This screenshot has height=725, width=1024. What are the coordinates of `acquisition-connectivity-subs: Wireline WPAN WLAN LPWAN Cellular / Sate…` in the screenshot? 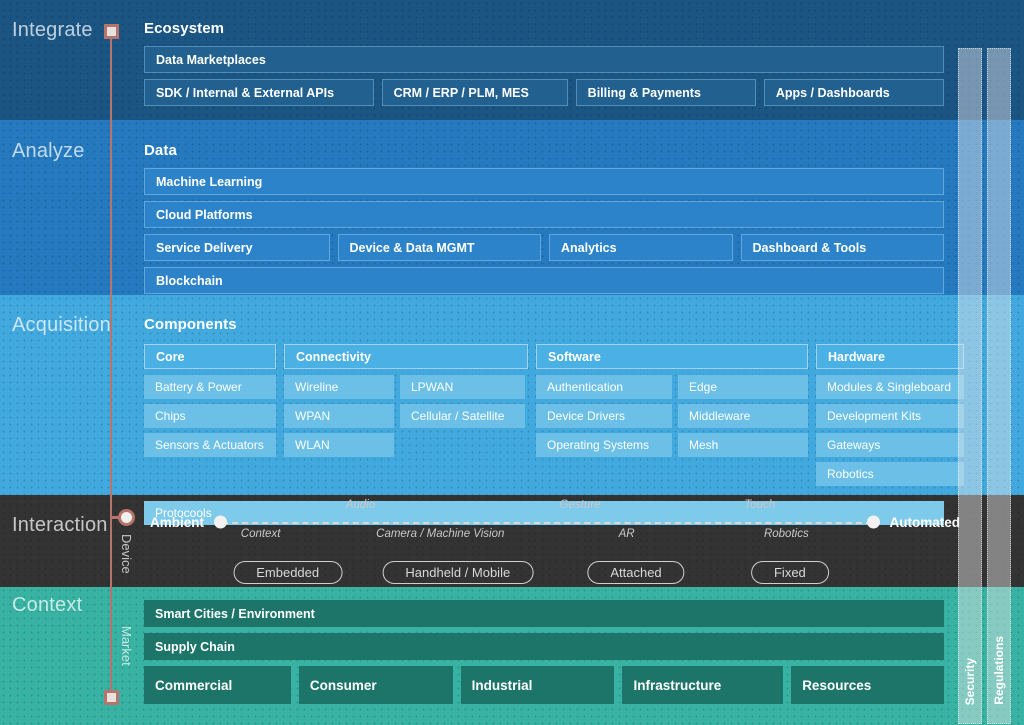 It's located at (406, 416).